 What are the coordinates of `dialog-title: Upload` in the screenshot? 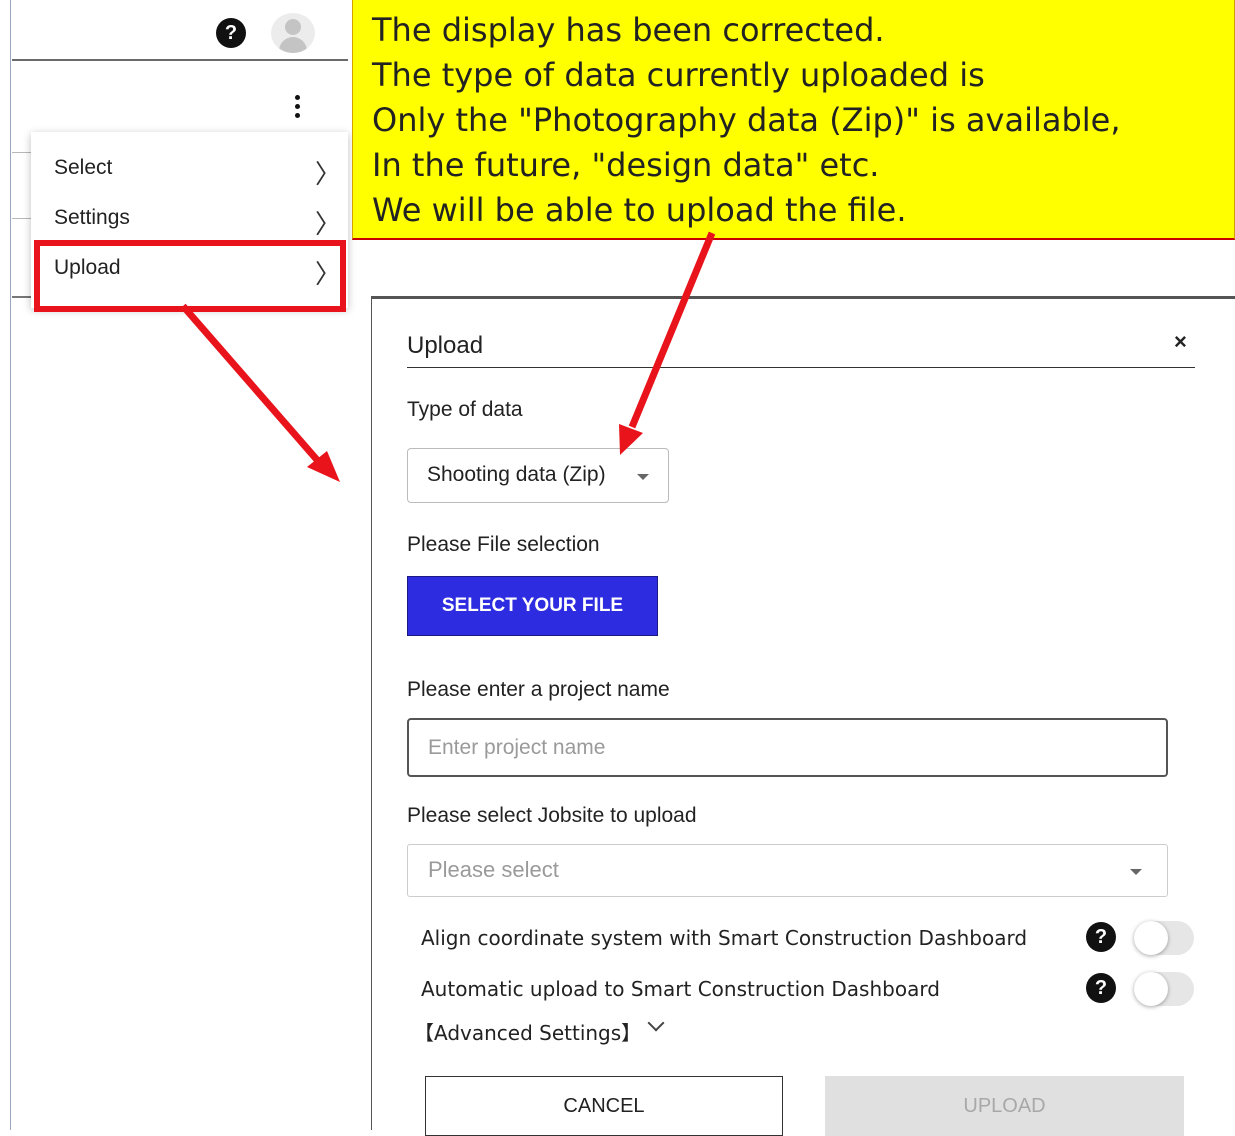 It's located at (445, 345).